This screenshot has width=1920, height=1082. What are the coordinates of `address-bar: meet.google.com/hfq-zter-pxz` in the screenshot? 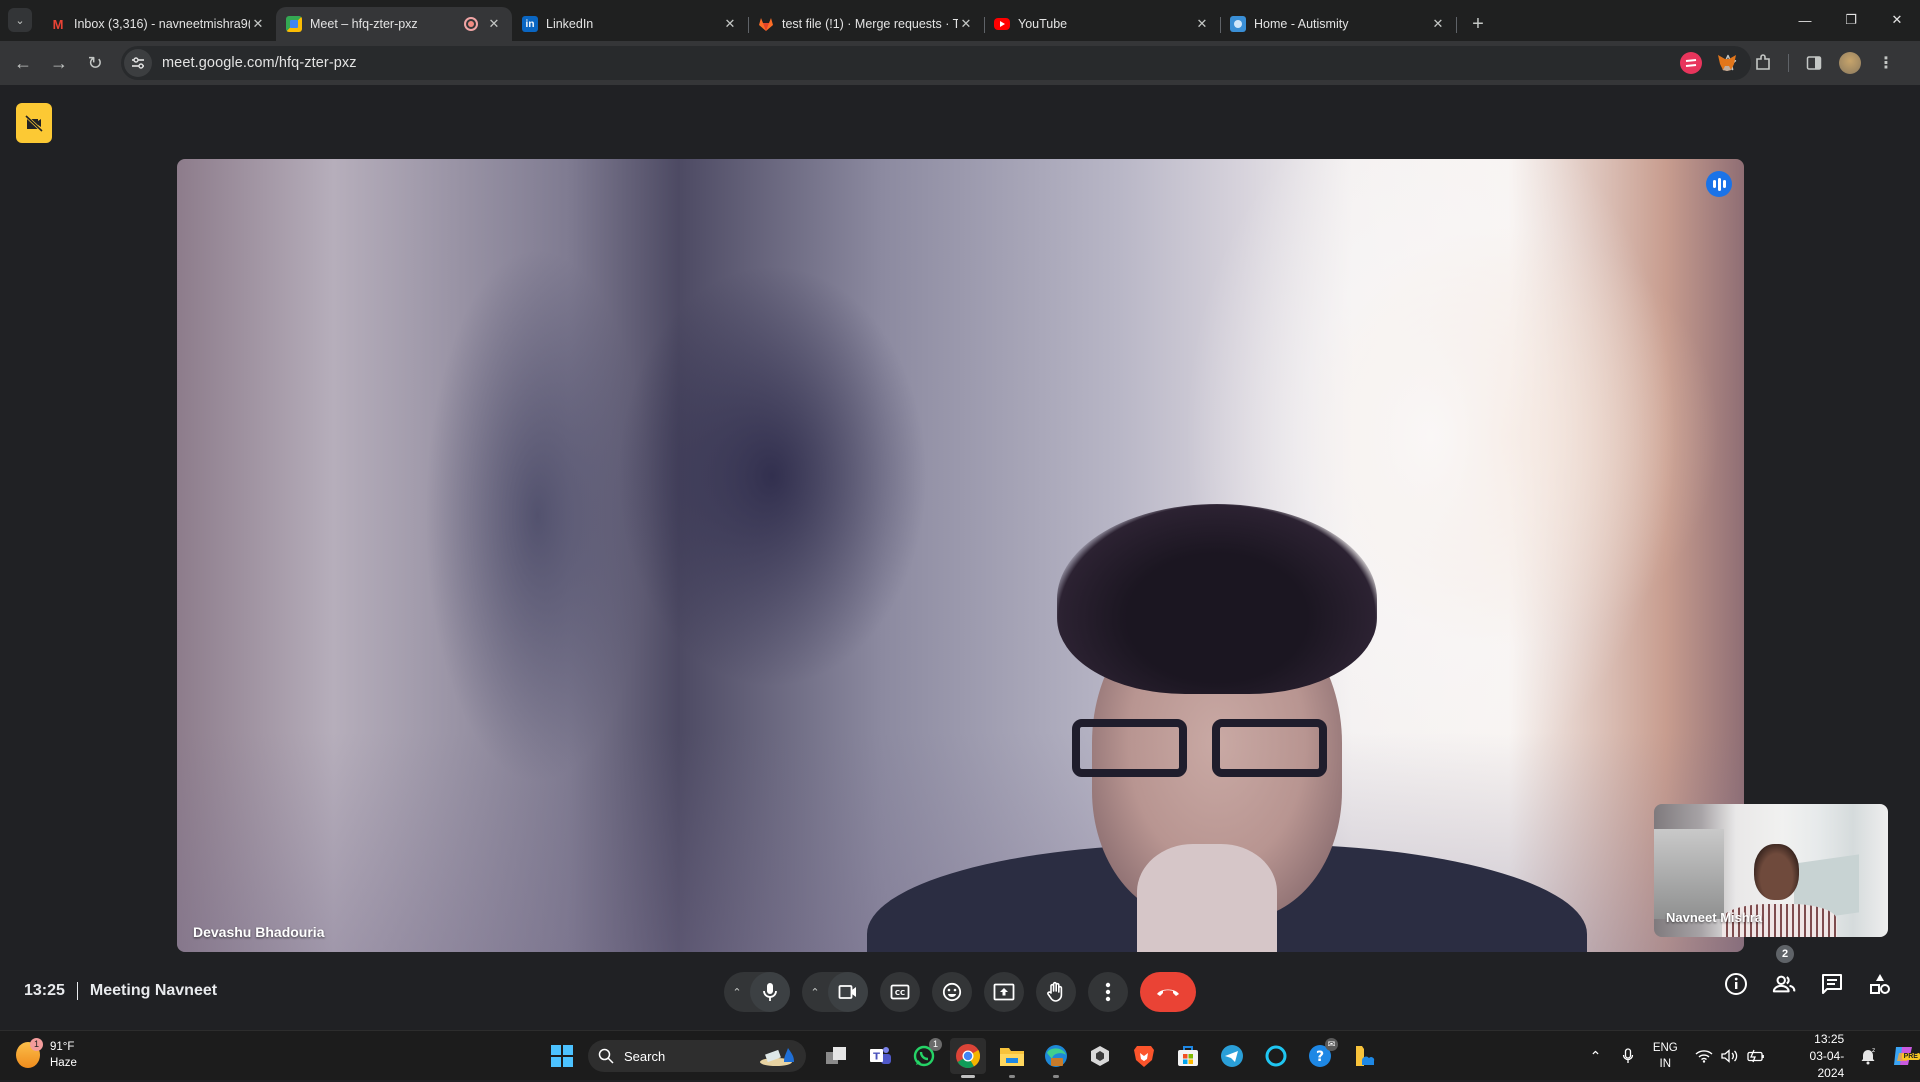 It's located at (936, 63).